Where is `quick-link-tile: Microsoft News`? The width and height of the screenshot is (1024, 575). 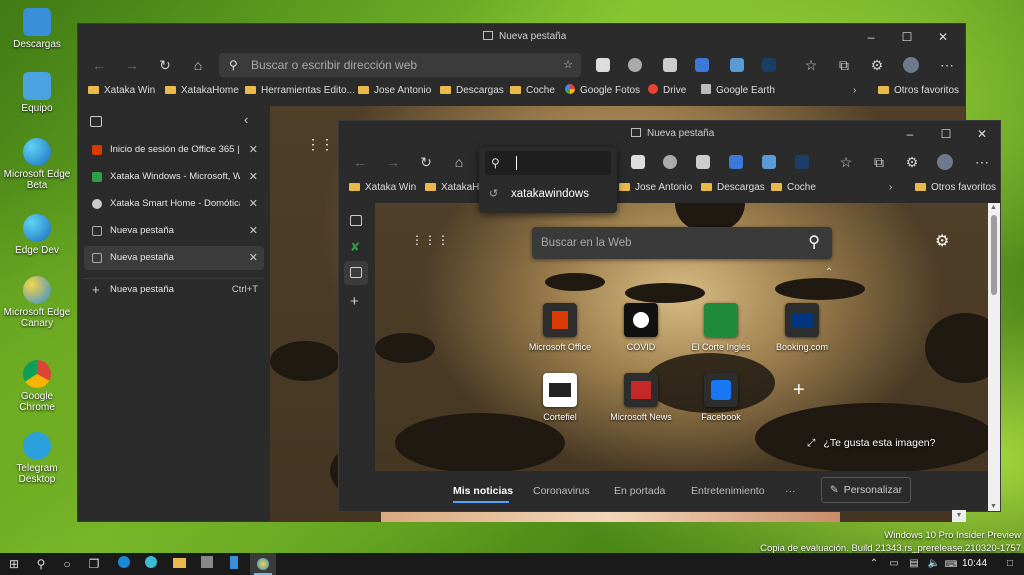 quick-link-tile: Microsoft News is located at coordinates (641, 397).